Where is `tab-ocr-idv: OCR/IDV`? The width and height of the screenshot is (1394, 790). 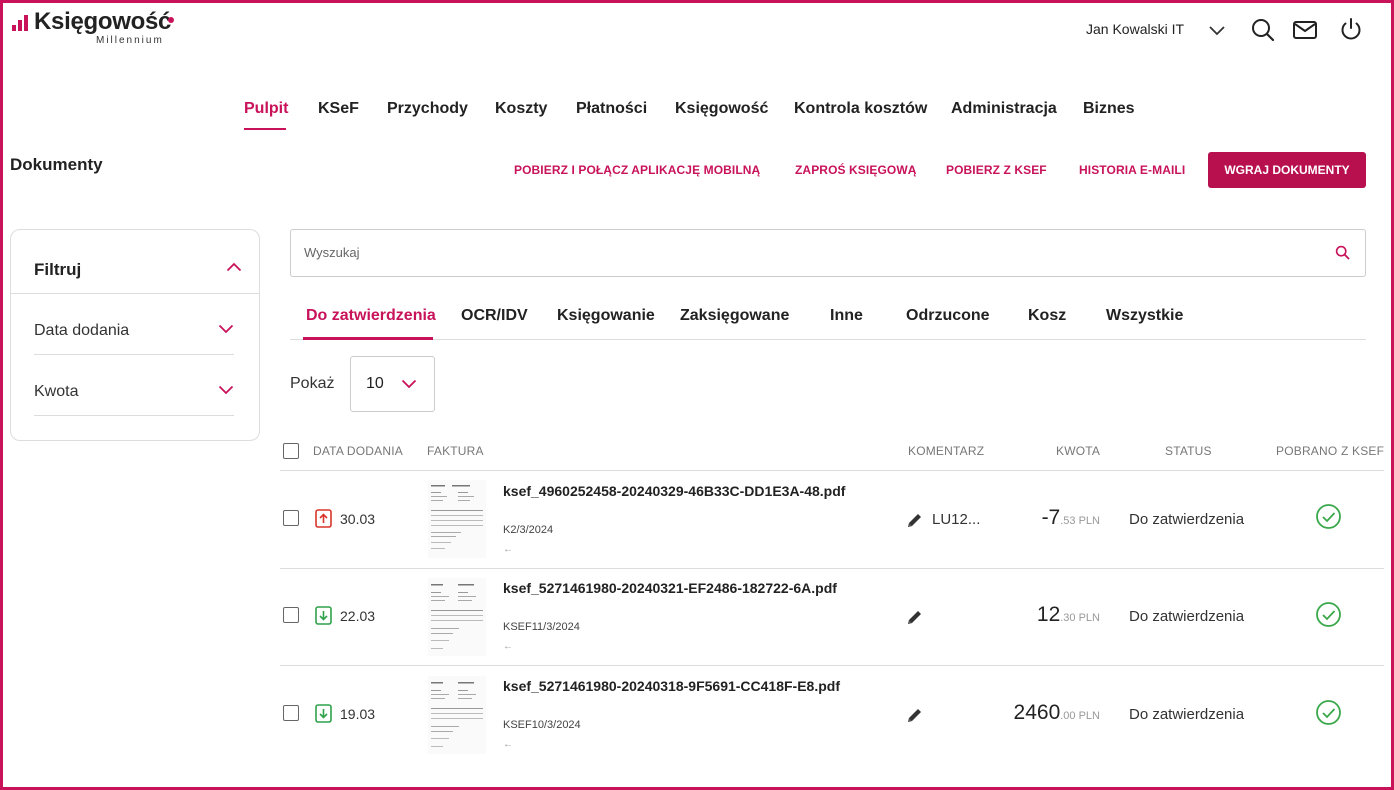
tab-ocr-idv: OCR/IDV is located at coordinates (494, 316).